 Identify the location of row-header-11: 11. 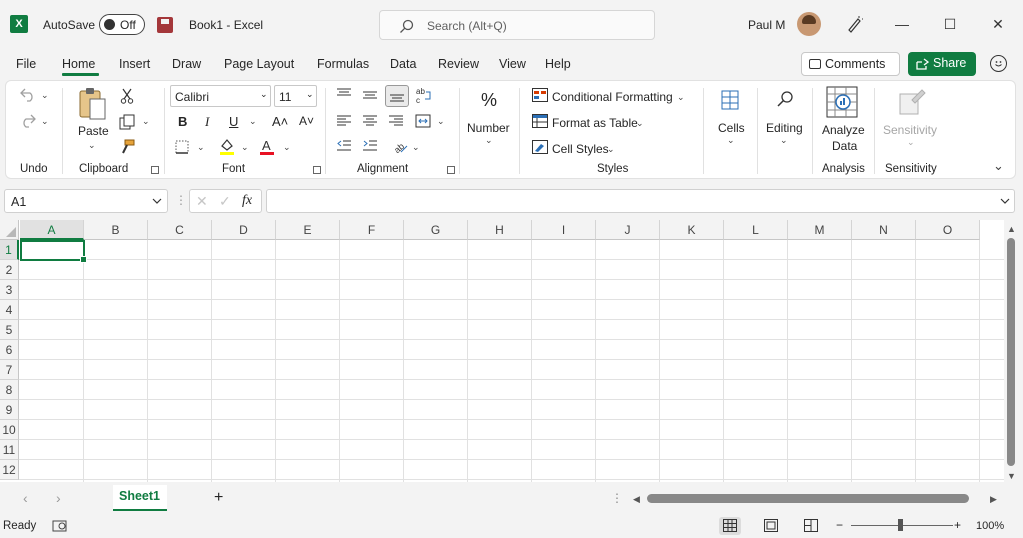
(9, 450).